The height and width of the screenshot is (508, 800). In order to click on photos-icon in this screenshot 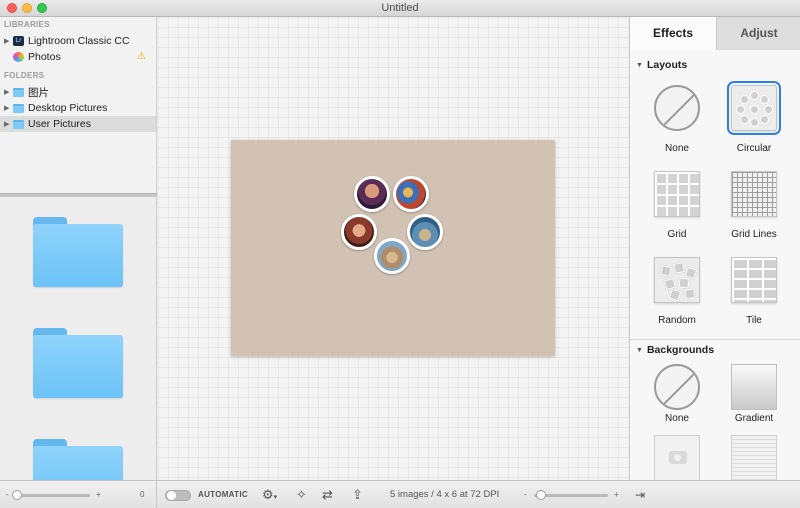, I will do `click(18, 57)`.